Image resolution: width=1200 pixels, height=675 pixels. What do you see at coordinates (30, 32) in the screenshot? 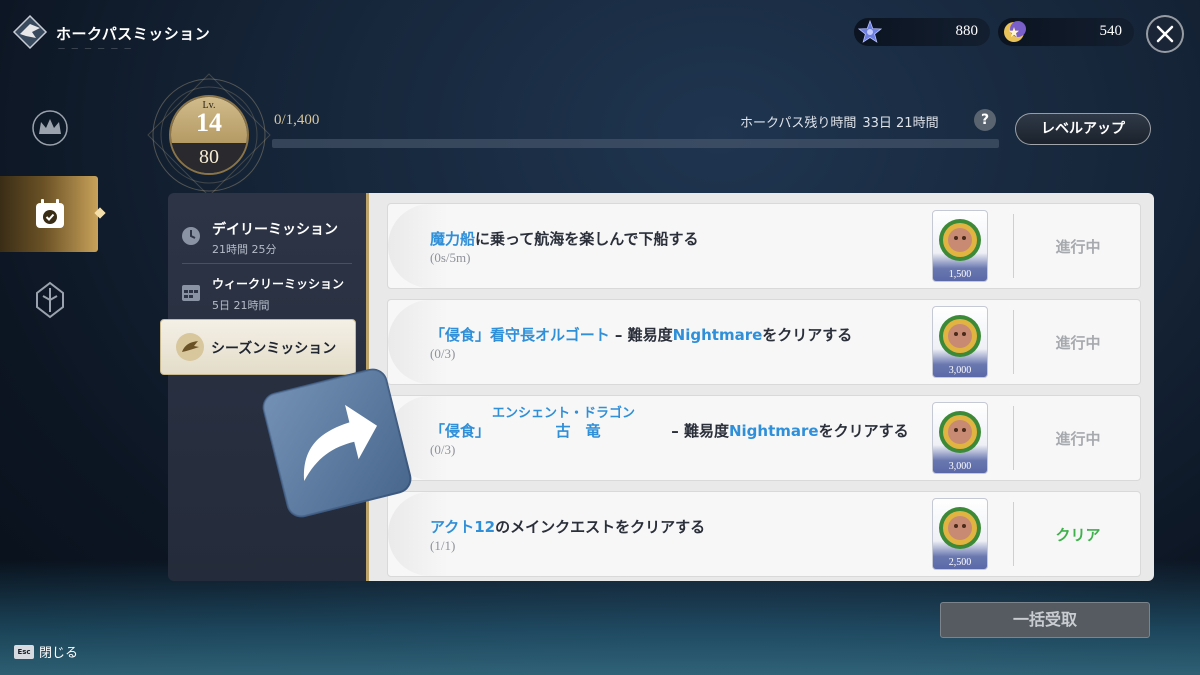
I see `hawk-pass-logo-icon` at bounding box center [30, 32].